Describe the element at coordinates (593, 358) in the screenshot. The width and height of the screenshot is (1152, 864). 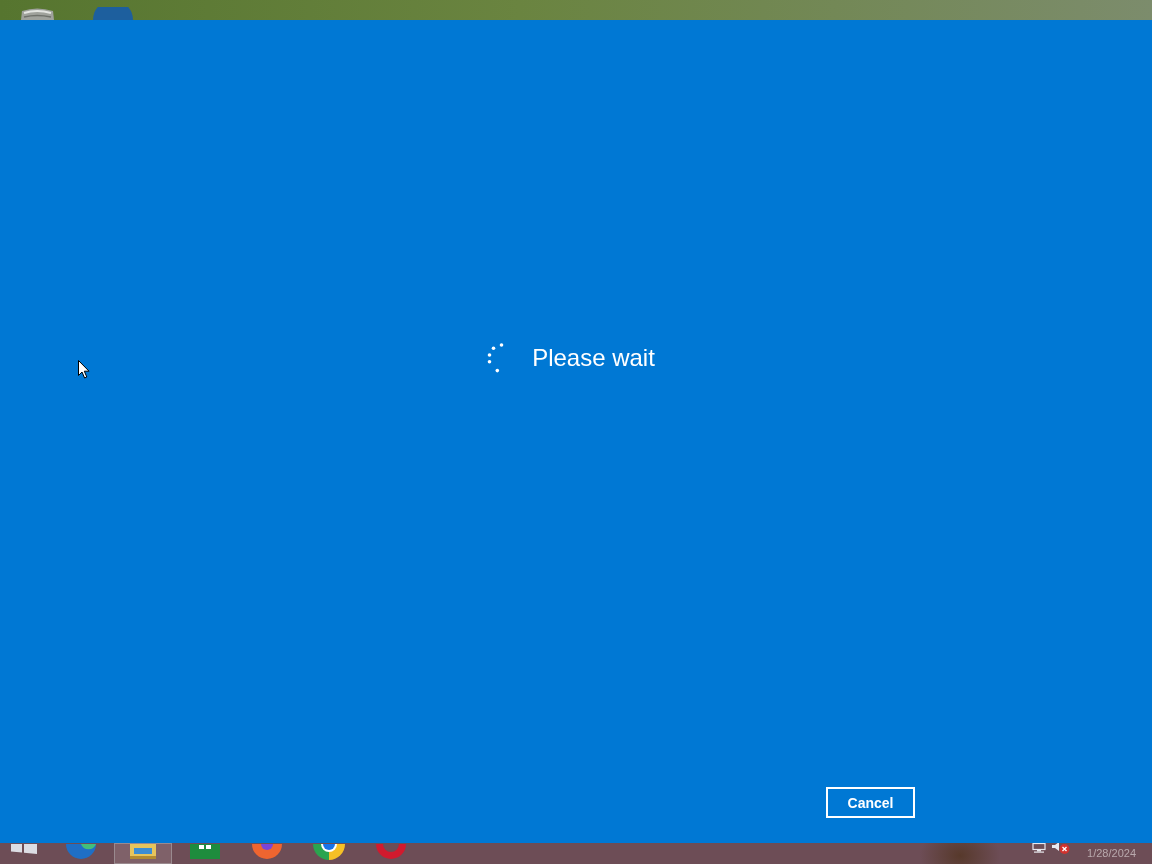
I see `status-message: Please wait` at that location.